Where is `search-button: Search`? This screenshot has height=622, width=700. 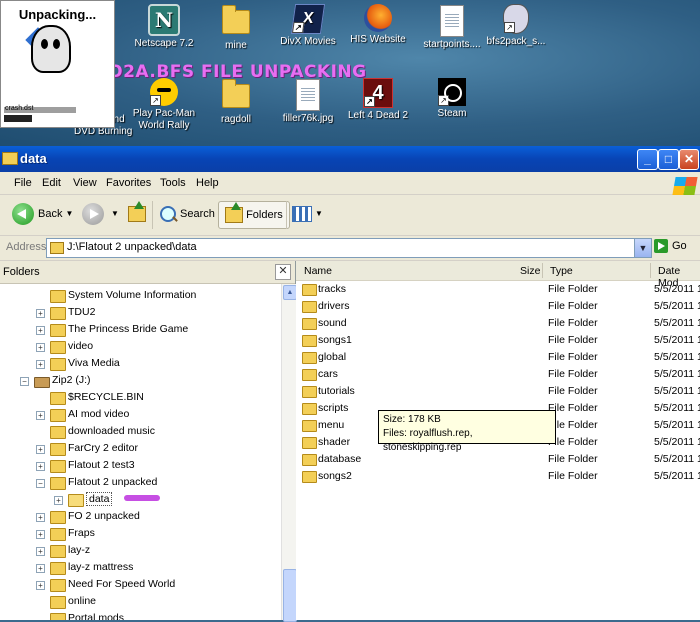
search-button: Search is located at coordinates (187, 214).